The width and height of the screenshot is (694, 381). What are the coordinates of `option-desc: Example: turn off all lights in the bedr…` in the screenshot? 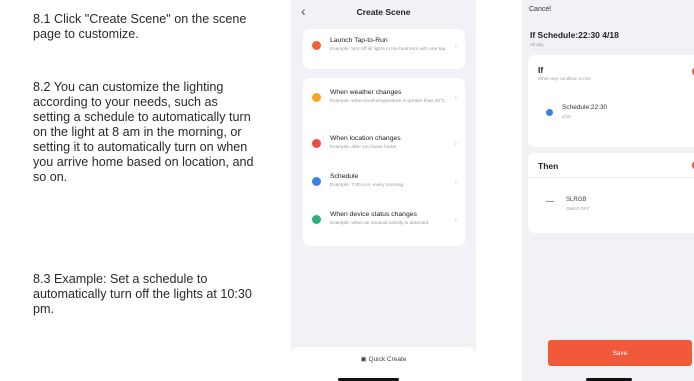 It's located at (388, 49).